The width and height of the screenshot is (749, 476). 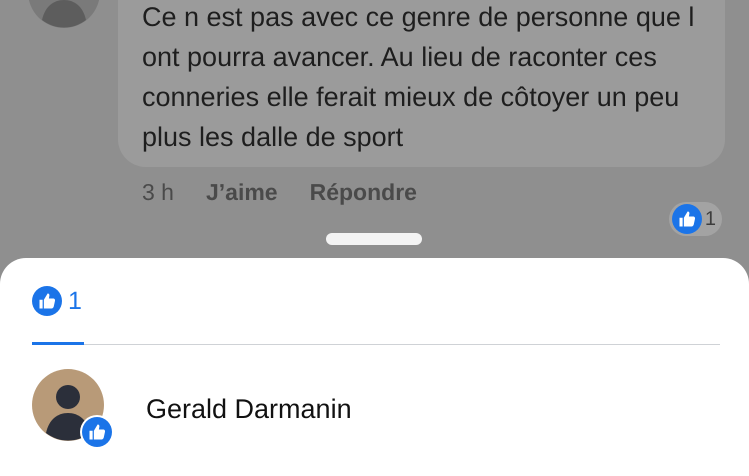 What do you see at coordinates (374, 239) in the screenshot?
I see `sheet-handle` at bounding box center [374, 239].